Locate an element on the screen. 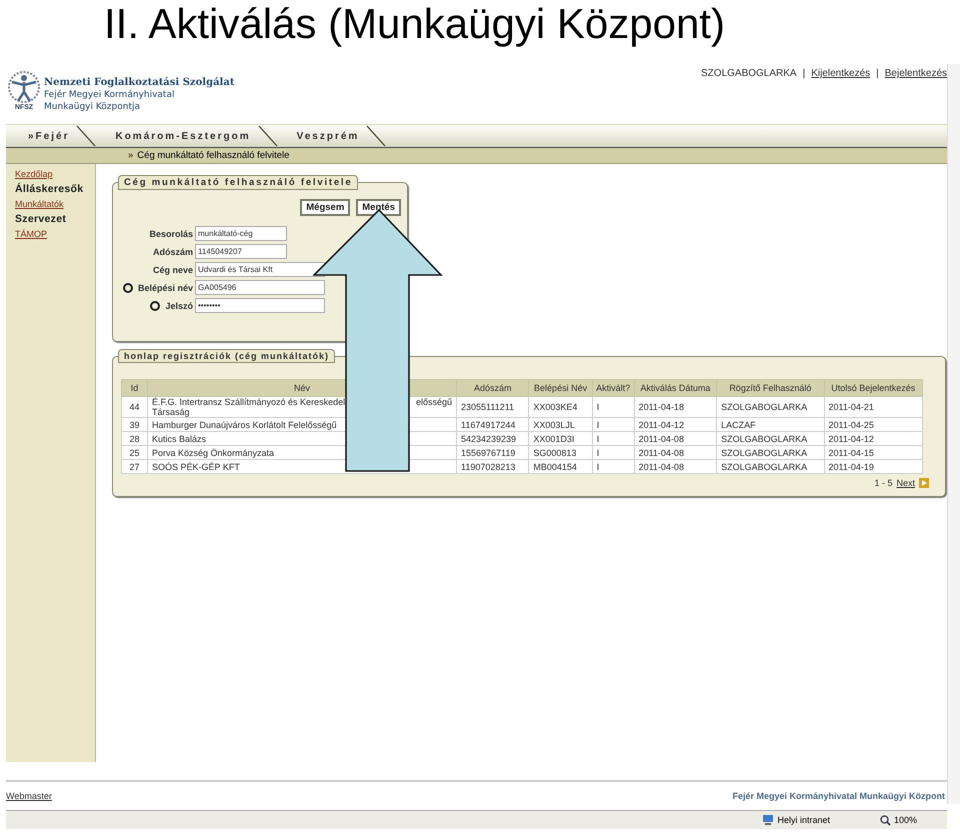  organization-name: Munkaügyi Központja is located at coordinates (92, 107).